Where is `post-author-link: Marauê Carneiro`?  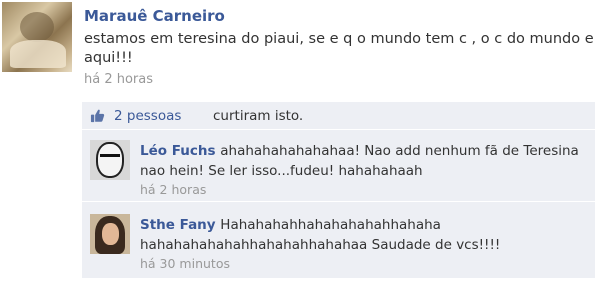 post-author-link: Marauê Carneiro is located at coordinates (154, 16).